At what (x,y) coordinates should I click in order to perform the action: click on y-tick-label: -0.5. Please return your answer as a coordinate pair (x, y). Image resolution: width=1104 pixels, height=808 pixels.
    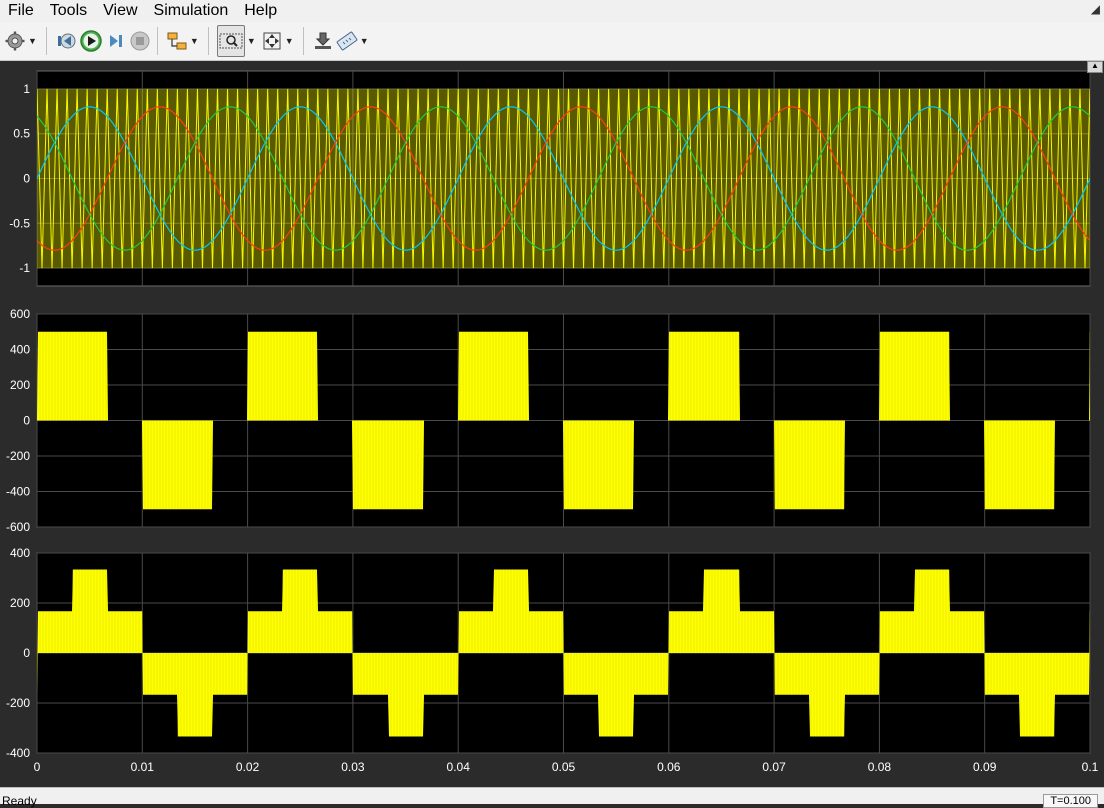
    Looking at the image, I should click on (19, 223).